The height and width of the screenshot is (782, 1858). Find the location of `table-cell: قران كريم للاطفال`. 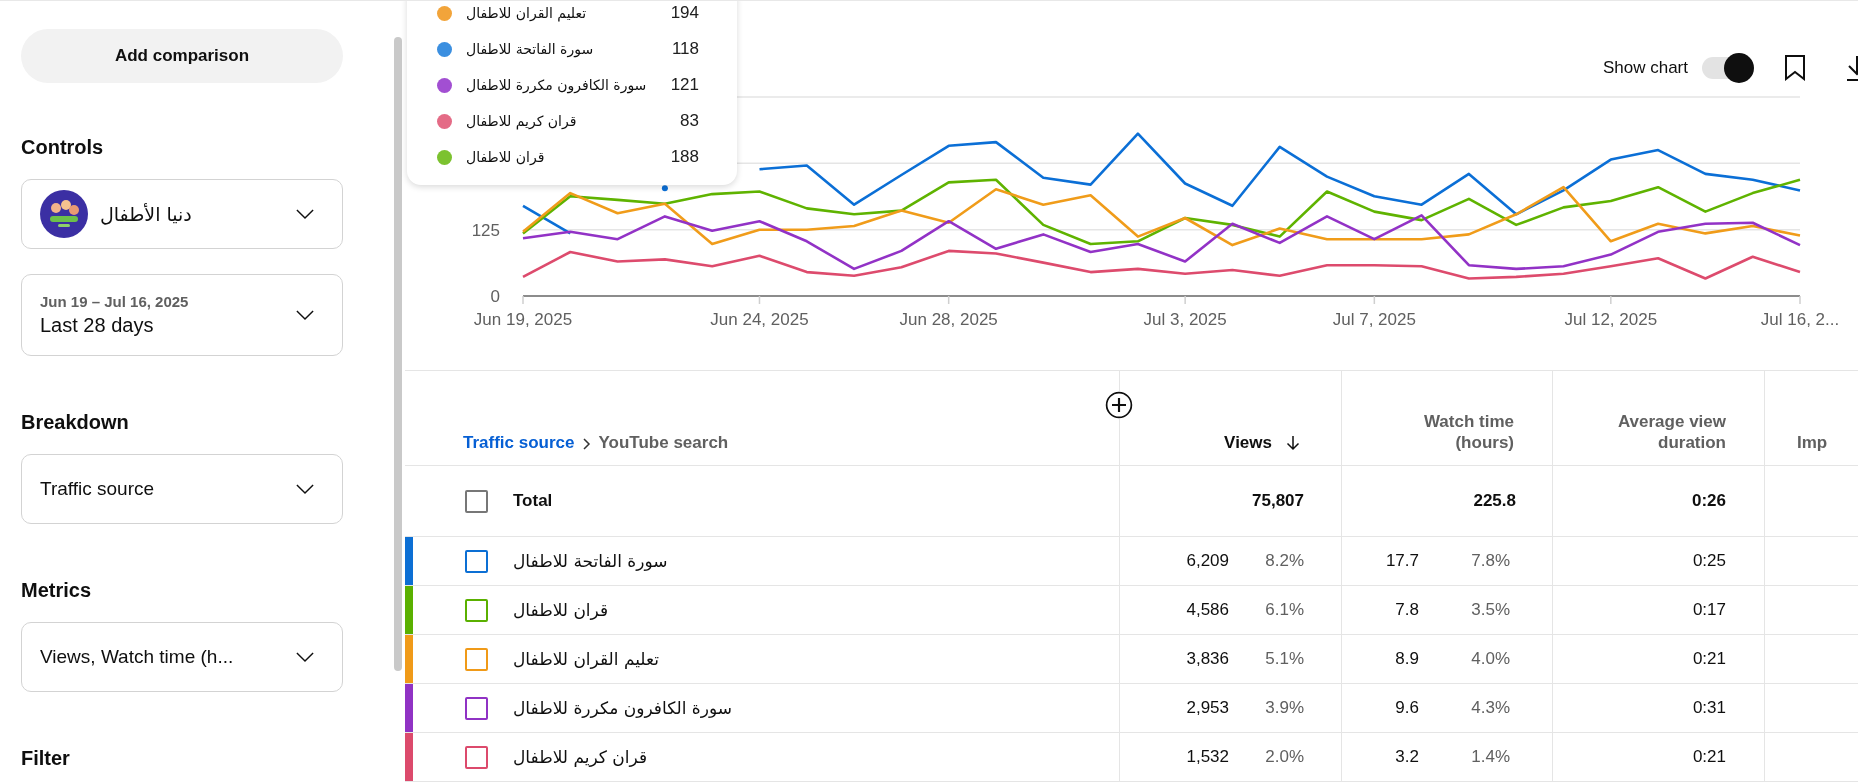

table-cell: قران كريم للاطفال is located at coordinates (580, 757).